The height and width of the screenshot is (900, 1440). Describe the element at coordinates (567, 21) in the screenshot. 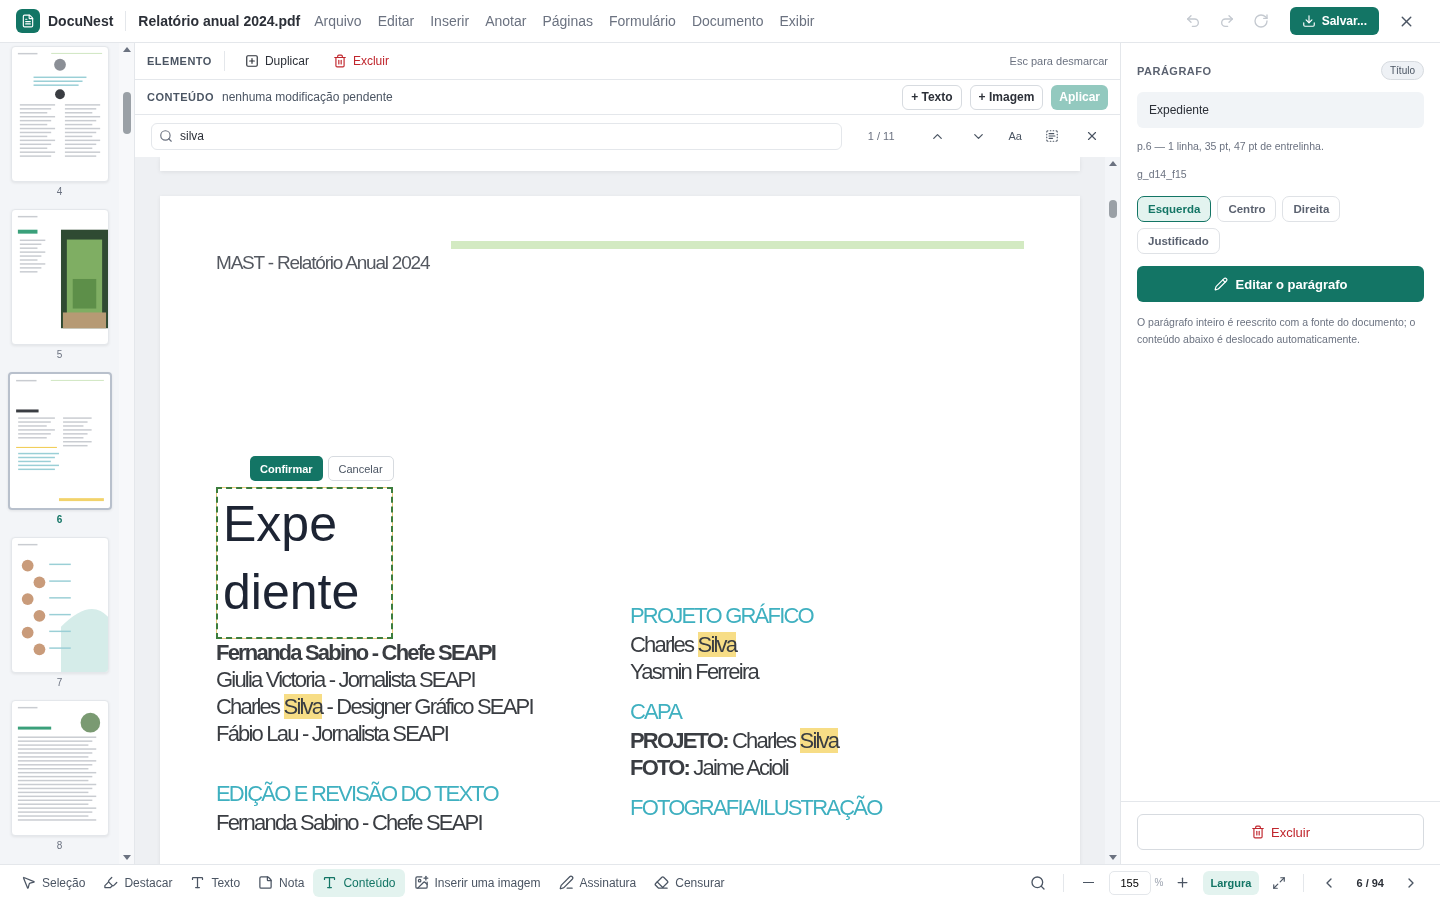

I see `menu-item: Páginas` at that location.